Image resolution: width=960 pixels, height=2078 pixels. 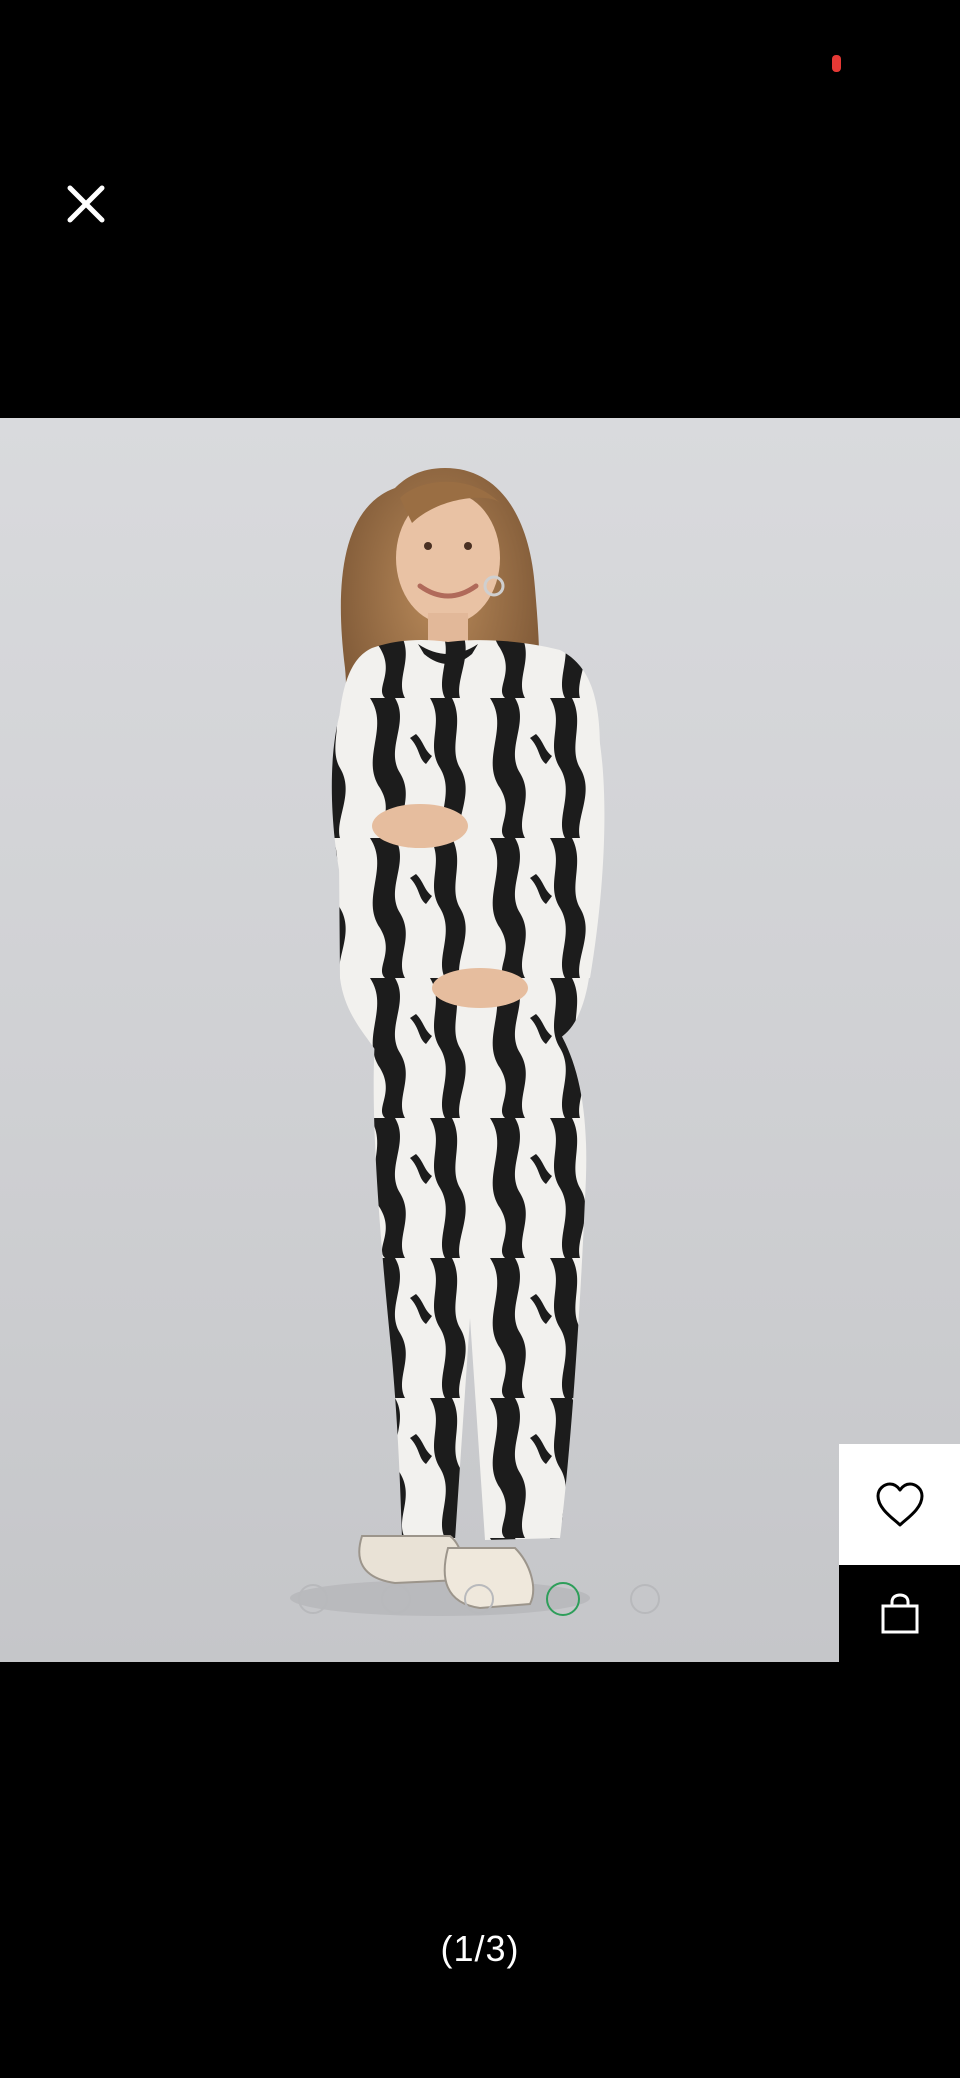 I want to click on close-button, so click(x=86, y=204).